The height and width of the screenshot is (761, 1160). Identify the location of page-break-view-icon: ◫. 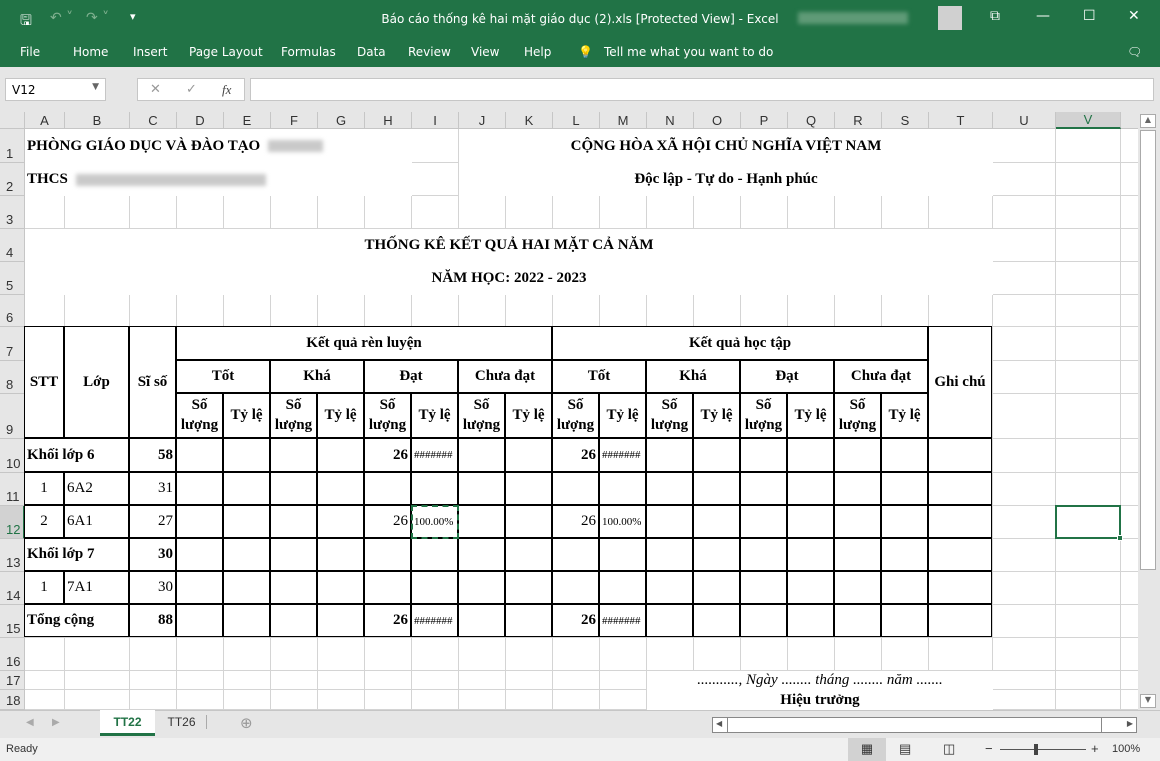
(949, 749).